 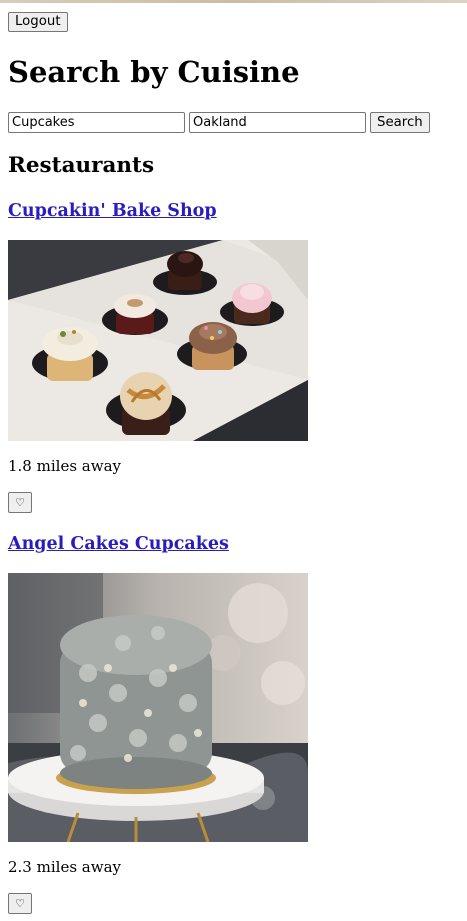 I want to click on restaurant-link: Cupcakin' Bake Shop, so click(x=112, y=211).